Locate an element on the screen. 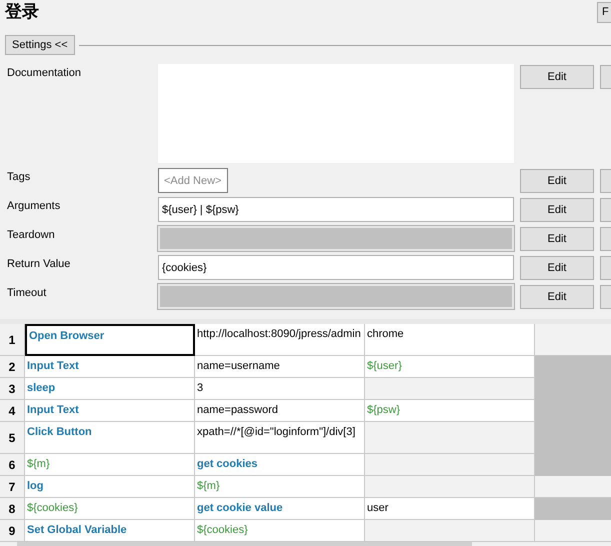  row-number: 8 is located at coordinates (12, 509).